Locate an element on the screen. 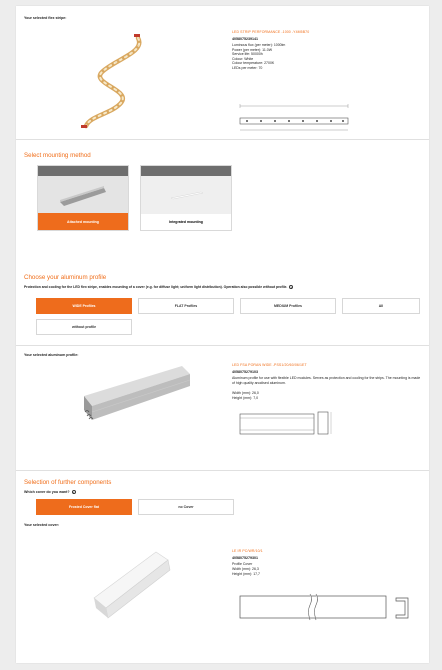 The width and height of the screenshot is (442, 670). profile-product-name: LED FSA PORAN WIDE -PSS1/20/60/06/1ET is located at coordinates (269, 365).